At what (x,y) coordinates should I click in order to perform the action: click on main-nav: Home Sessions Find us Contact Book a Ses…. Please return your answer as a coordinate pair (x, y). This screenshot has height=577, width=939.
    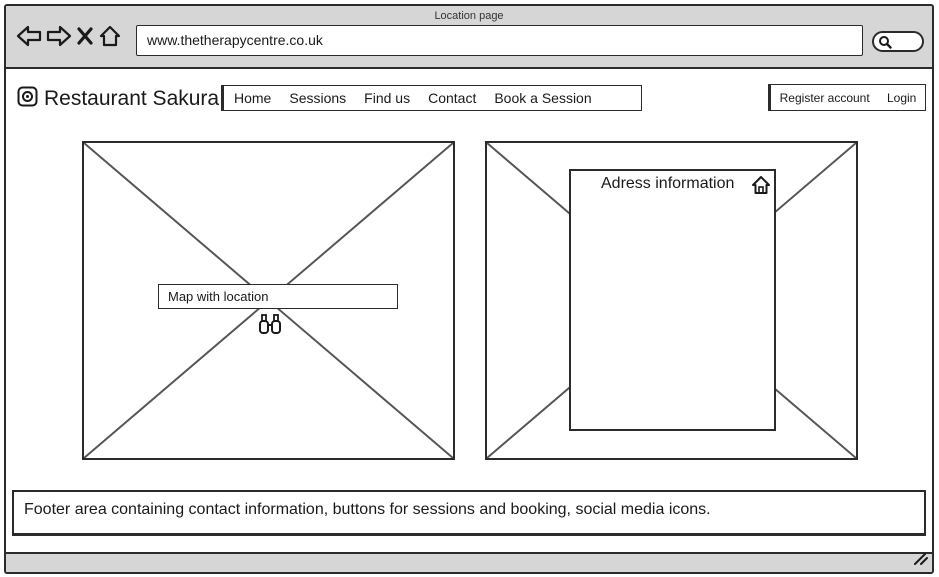
    Looking at the image, I should click on (431, 98).